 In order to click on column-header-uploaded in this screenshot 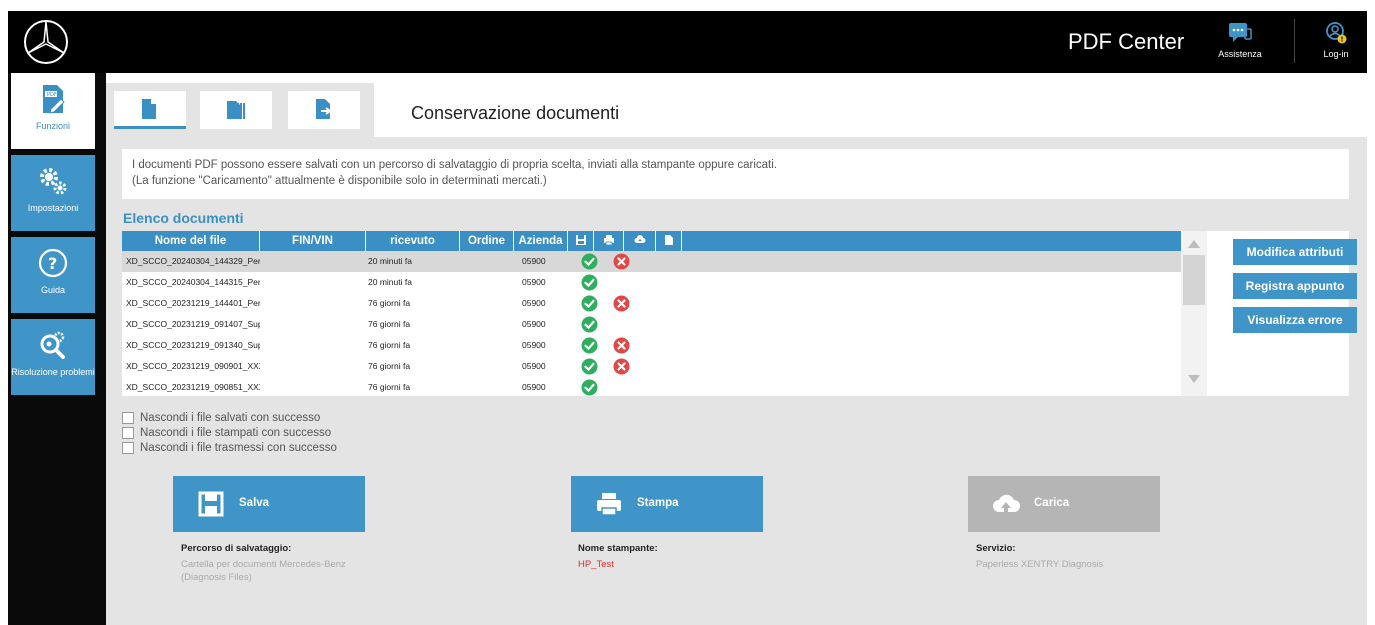, I will do `click(640, 241)`.